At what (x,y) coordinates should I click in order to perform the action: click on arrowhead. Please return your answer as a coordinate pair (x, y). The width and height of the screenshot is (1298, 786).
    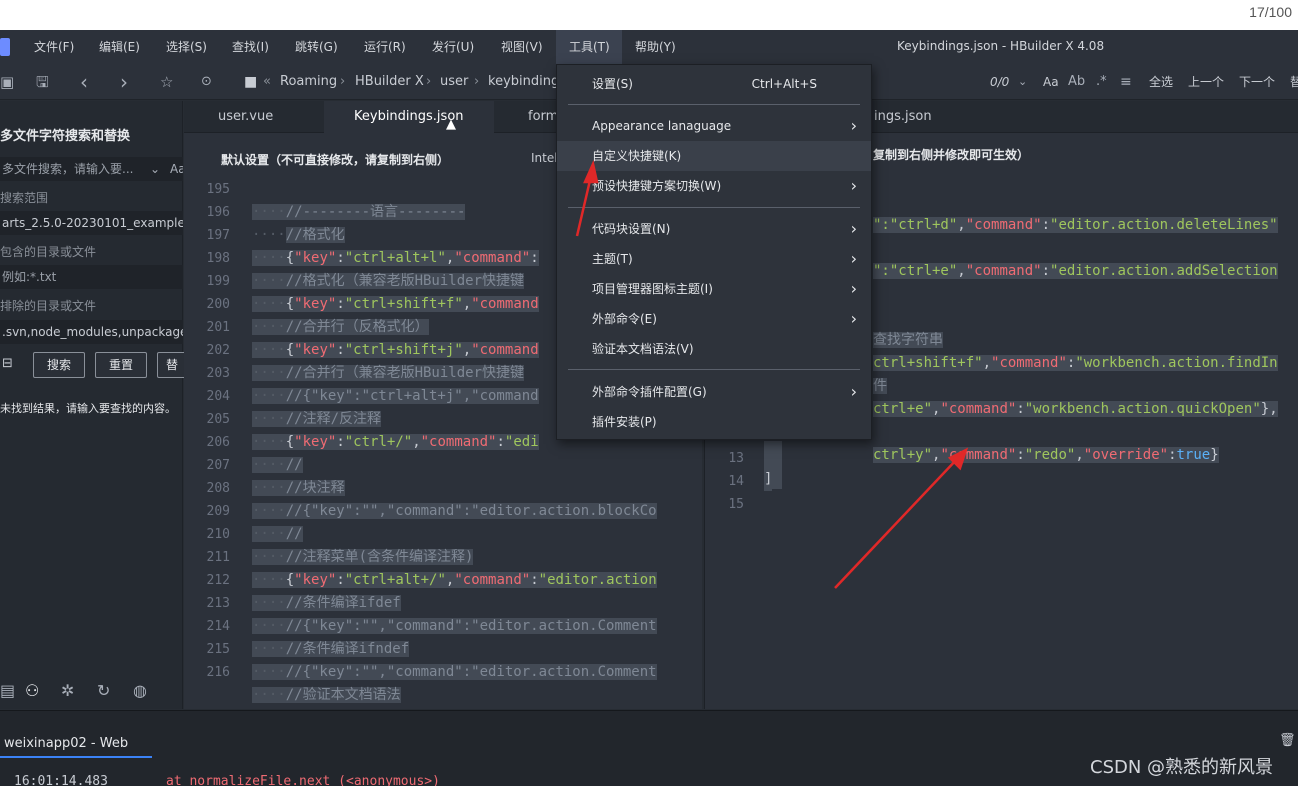
    Looking at the image, I should click on (591, 172).